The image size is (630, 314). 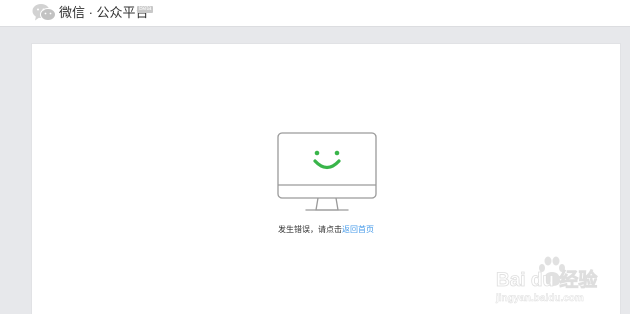 I want to click on error-message: 发生错误，请点击返回首页, so click(x=326, y=230).